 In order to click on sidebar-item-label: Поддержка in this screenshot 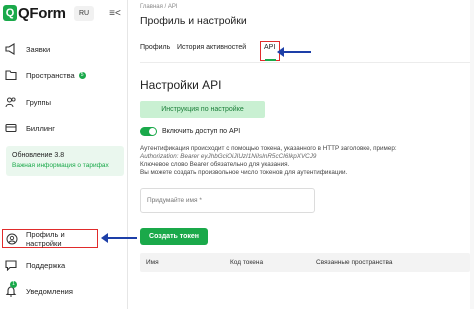, I will do `click(46, 265)`.